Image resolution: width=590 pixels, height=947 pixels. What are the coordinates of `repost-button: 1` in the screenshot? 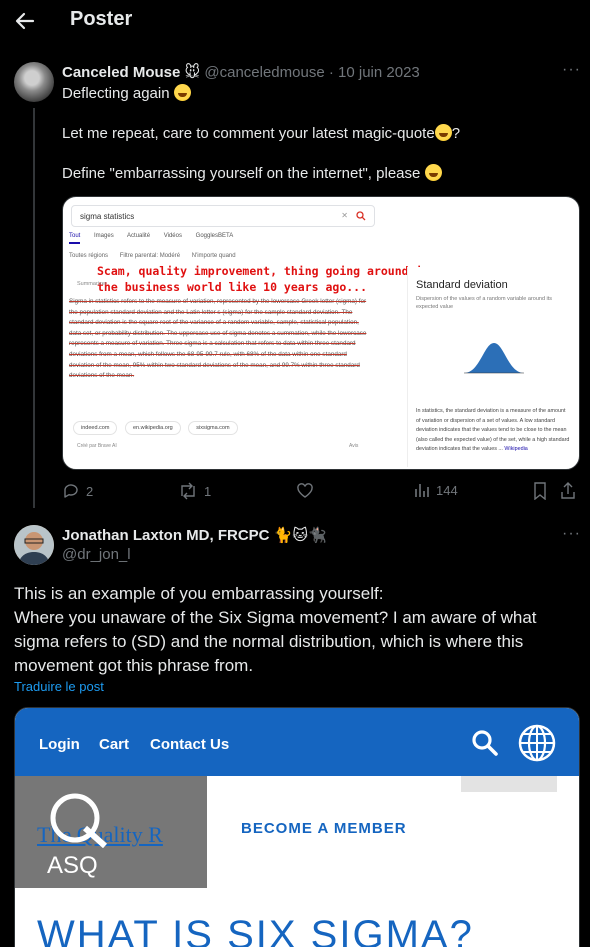 It's located at (194, 491).